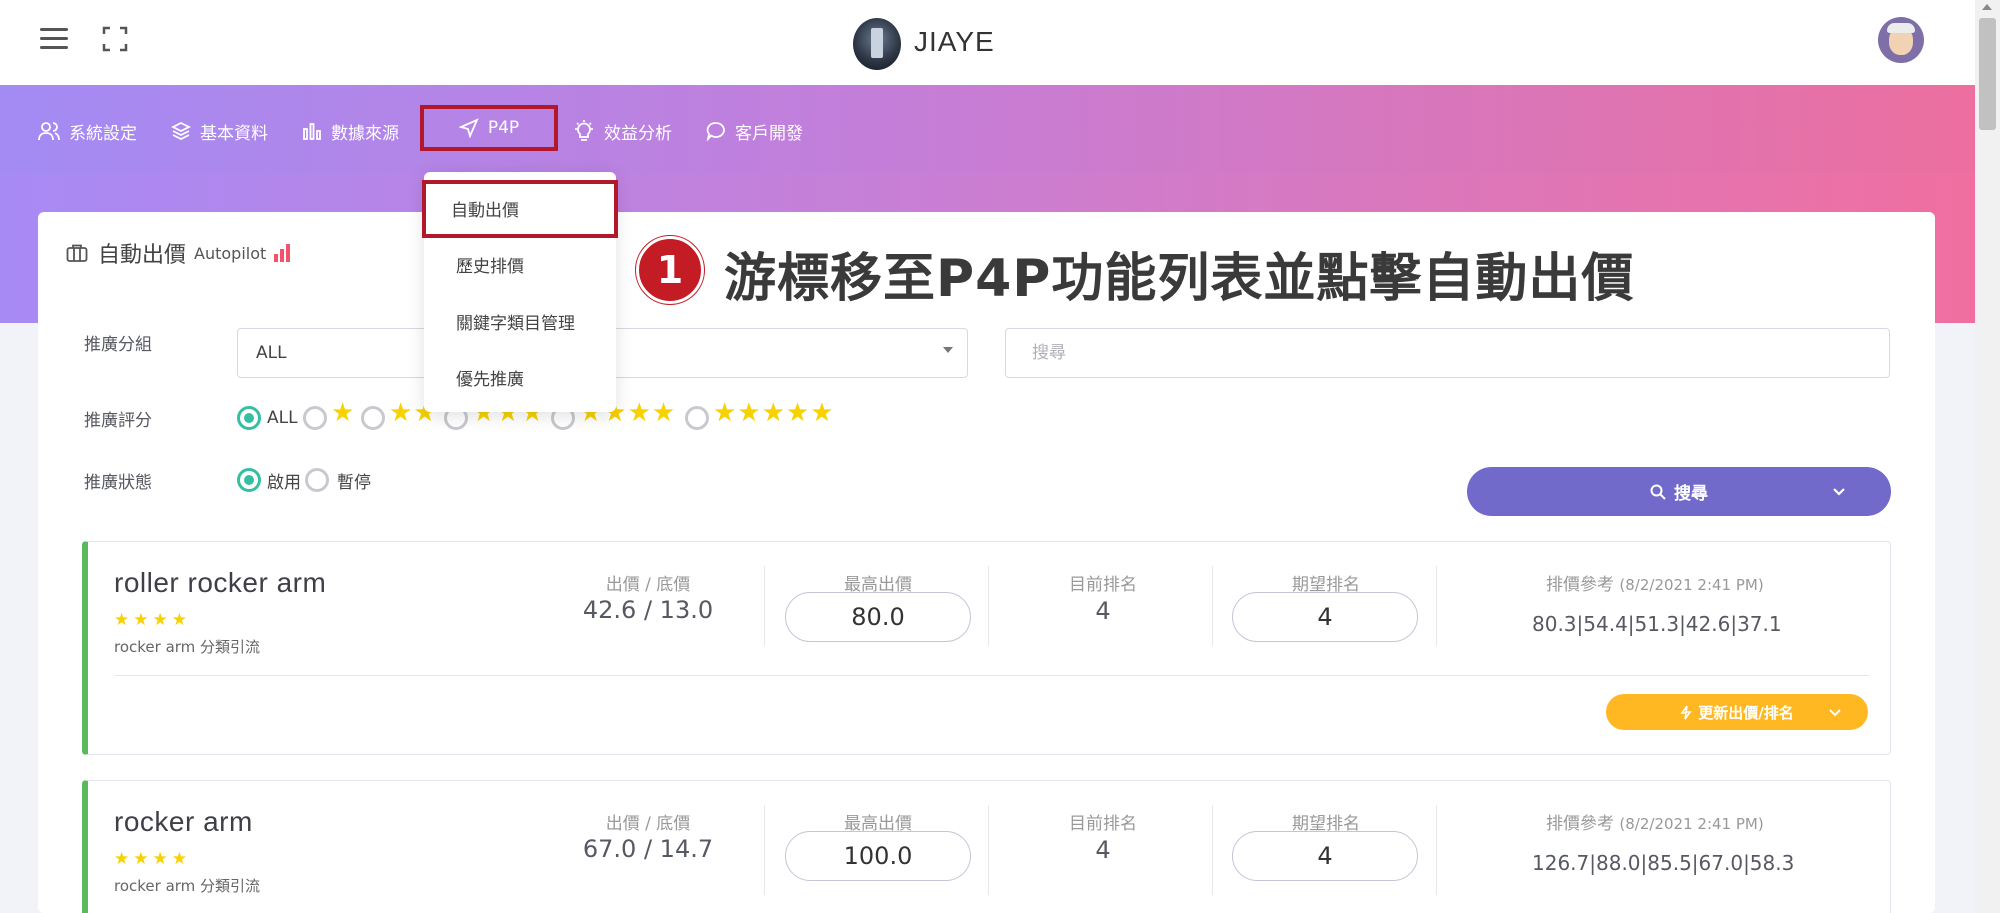 This screenshot has width=2000, height=913. I want to click on menu-item-p4p: P4P, so click(489, 128).